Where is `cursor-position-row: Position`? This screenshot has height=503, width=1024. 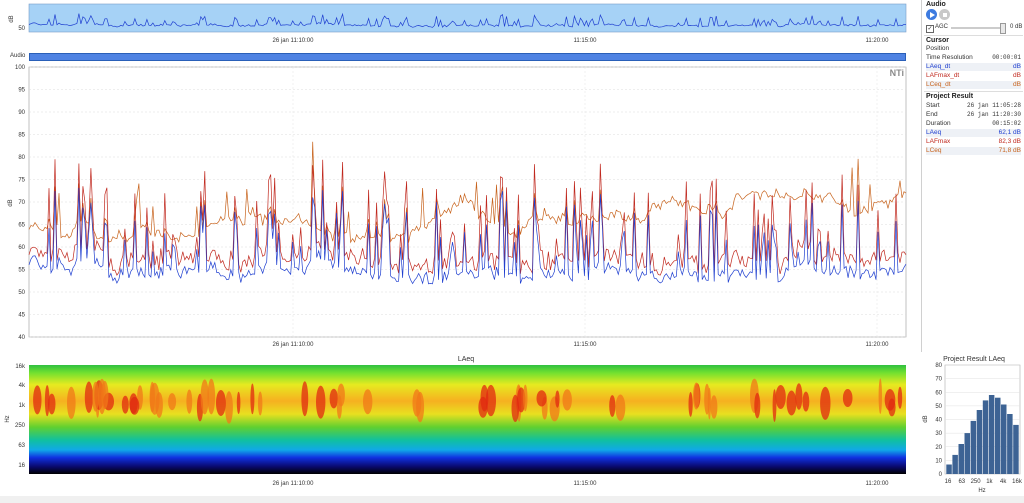
cursor-position-row: Position is located at coordinates (973, 49).